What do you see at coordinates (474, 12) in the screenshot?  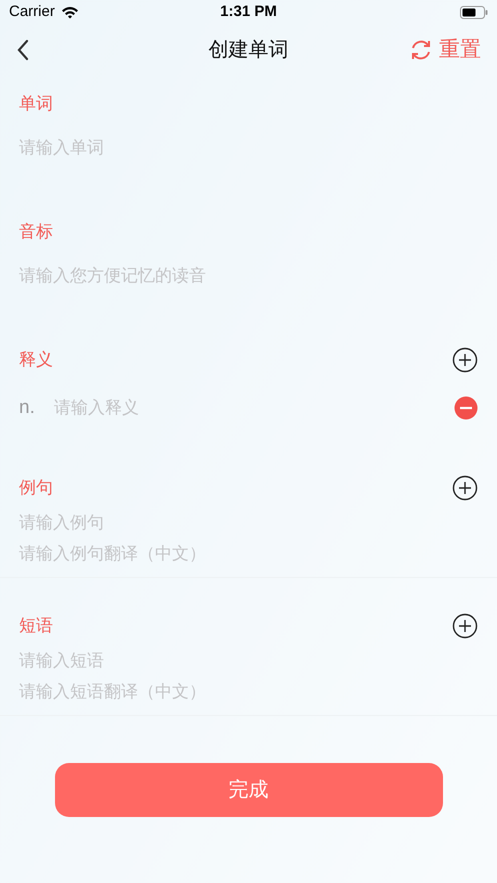 I see `battery-icon` at bounding box center [474, 12].